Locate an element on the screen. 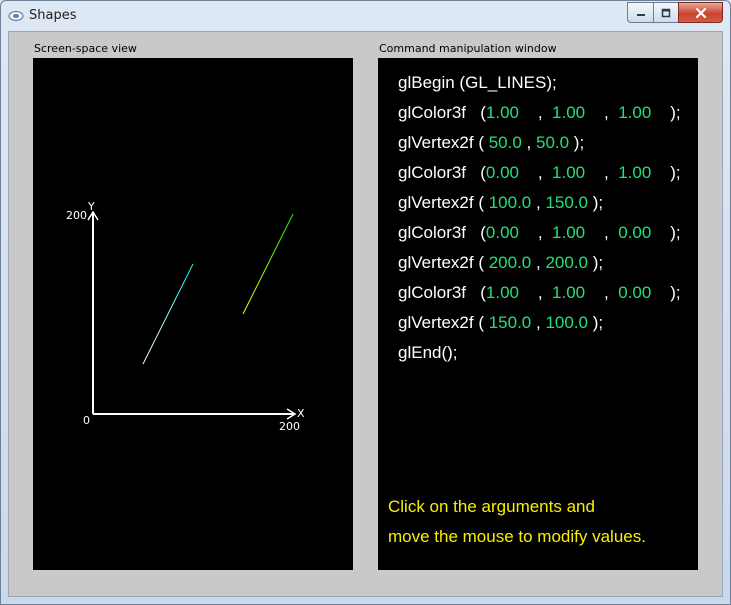  command-line: glEnd(); is located at coordinates (539, 353).